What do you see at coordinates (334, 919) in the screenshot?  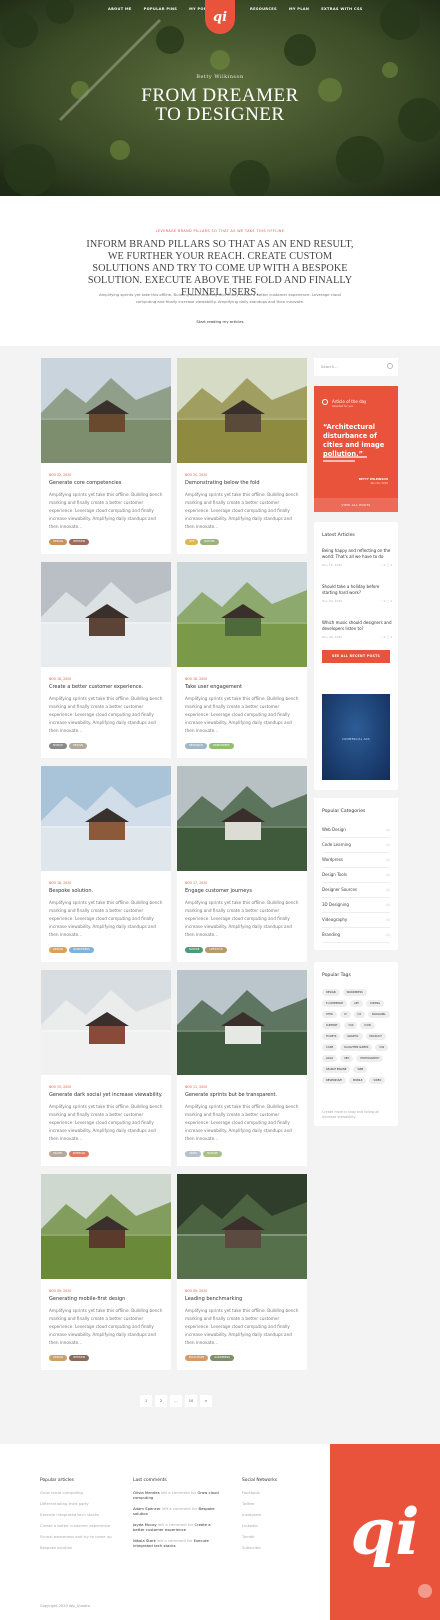 I see `category-name: Videography` at bounding box center [334, 919].